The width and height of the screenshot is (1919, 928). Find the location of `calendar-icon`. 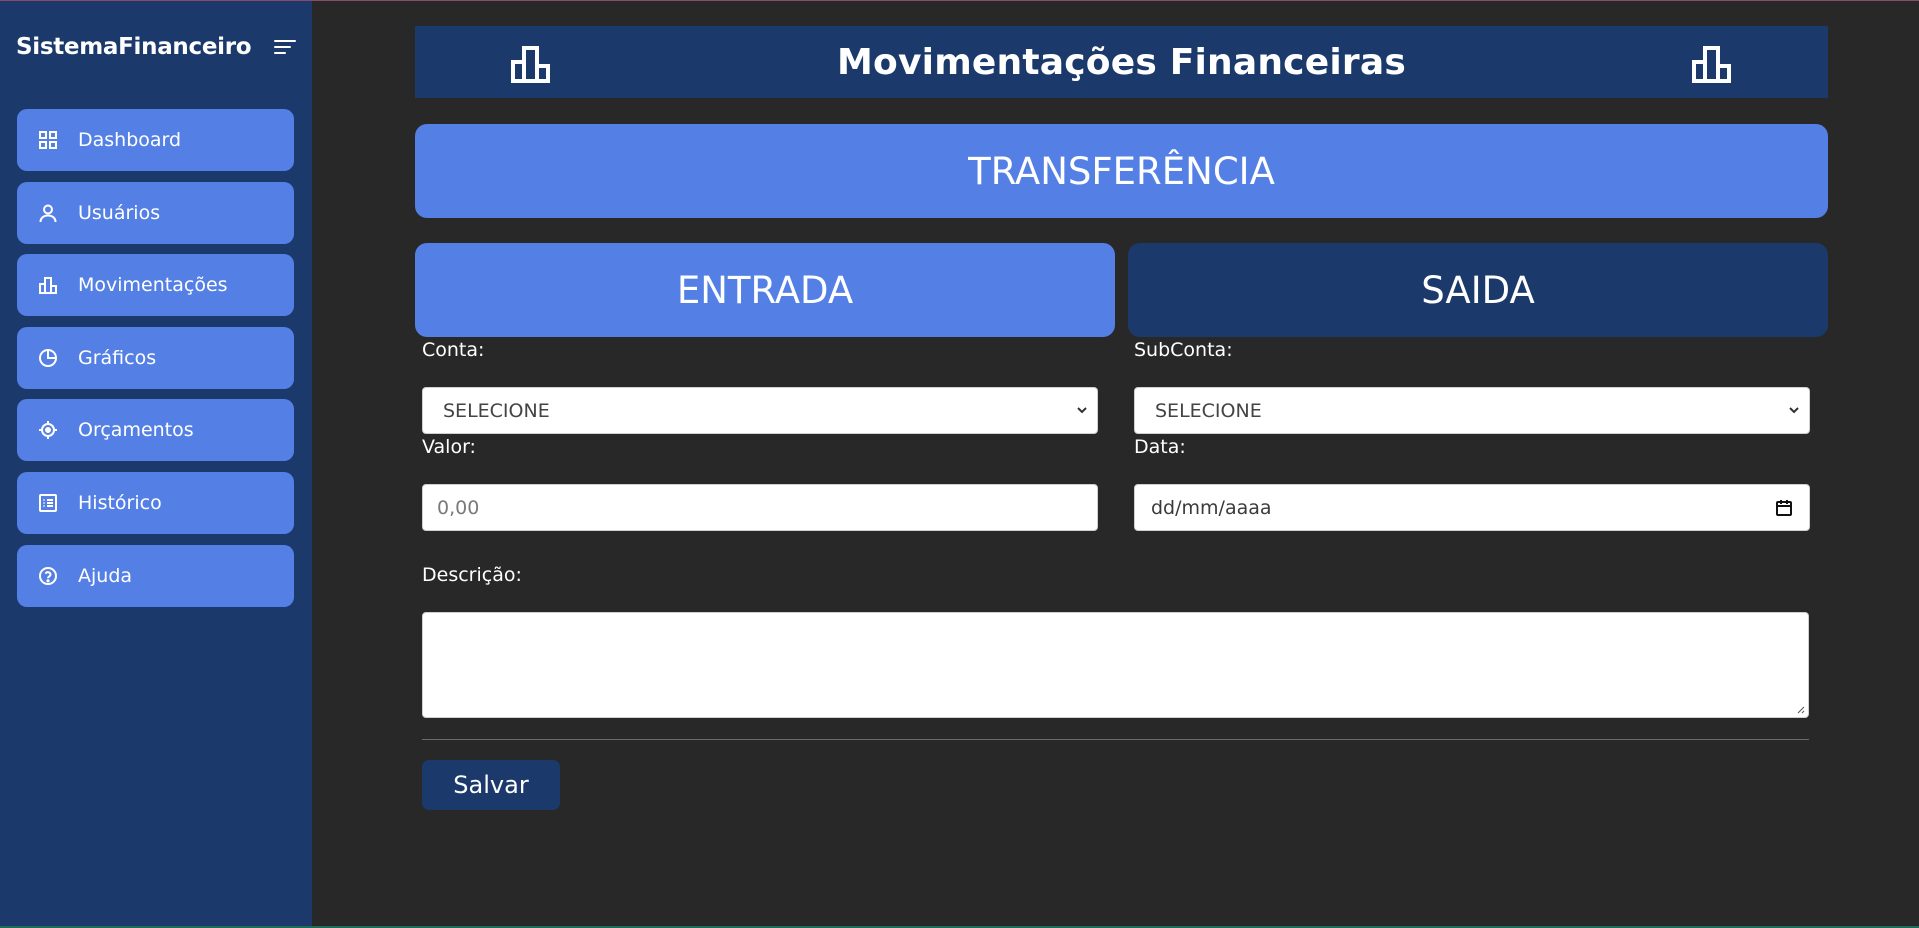

calendar-icon is located at coordinates (1784, 508).